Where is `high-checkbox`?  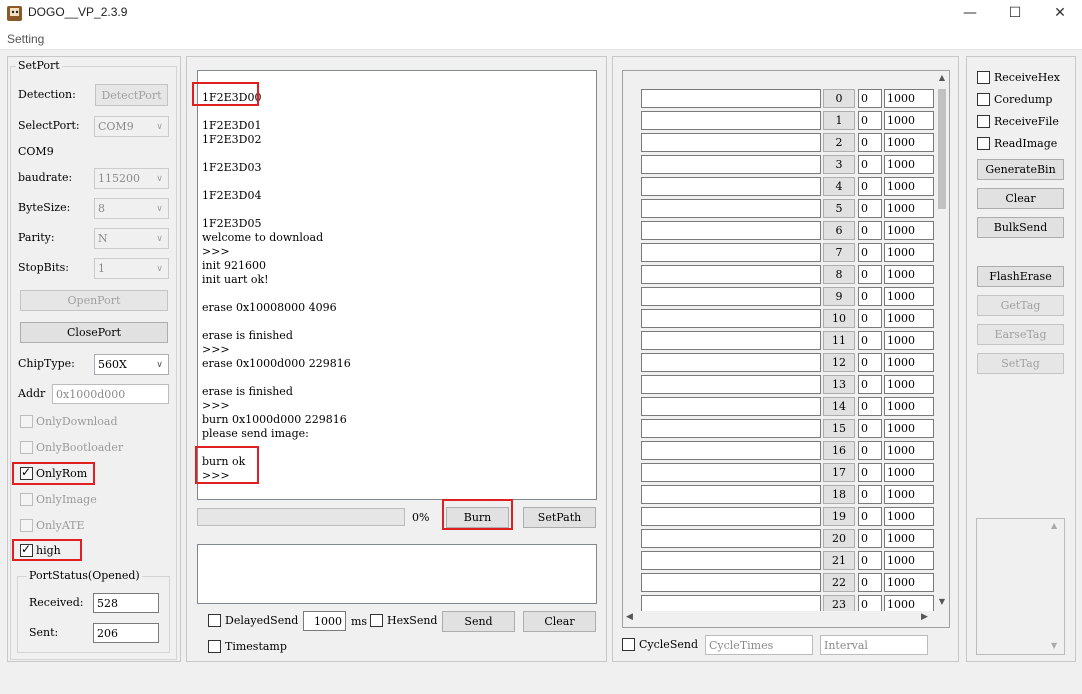
high-checkbox is located at coordinates (26, 549).